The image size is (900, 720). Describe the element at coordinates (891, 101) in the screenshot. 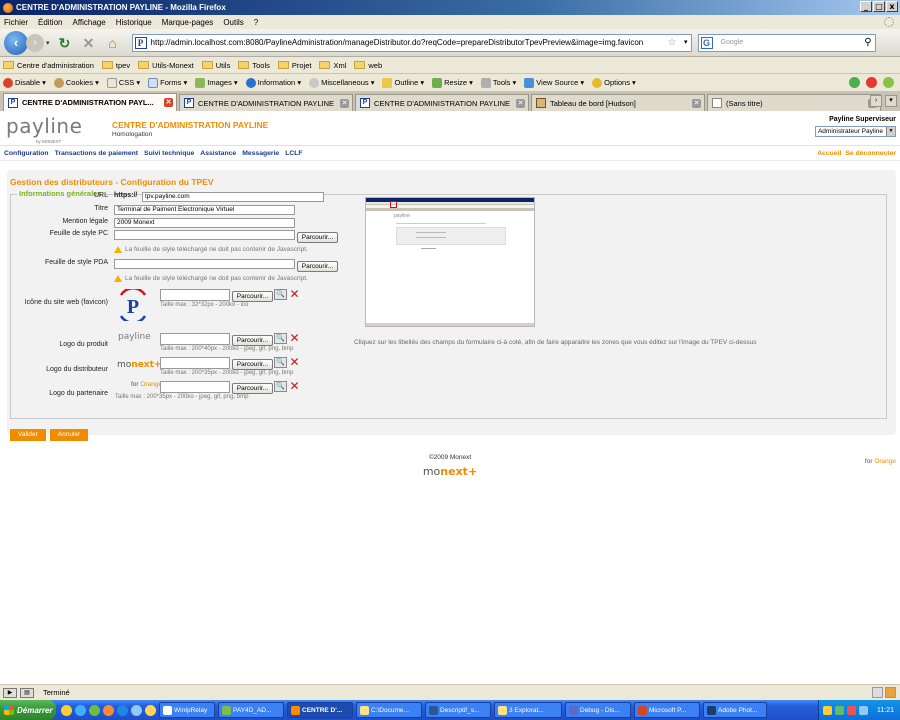

I see `tab-list-icon: ▾` at that location.